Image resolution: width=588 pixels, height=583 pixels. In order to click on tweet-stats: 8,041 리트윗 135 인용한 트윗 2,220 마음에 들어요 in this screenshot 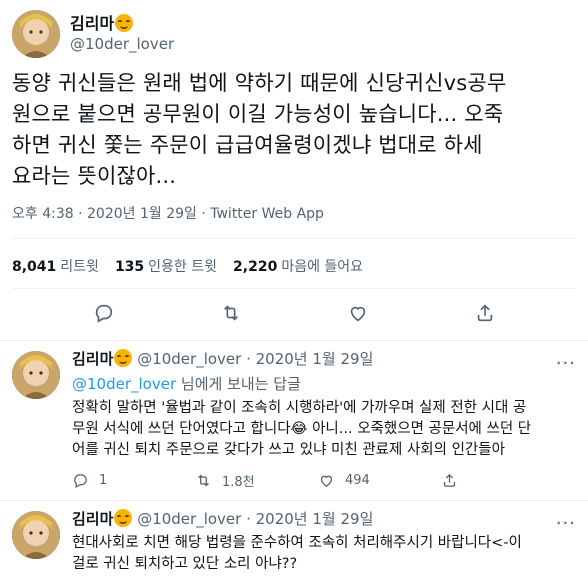, I will do `click(187, 266)`.